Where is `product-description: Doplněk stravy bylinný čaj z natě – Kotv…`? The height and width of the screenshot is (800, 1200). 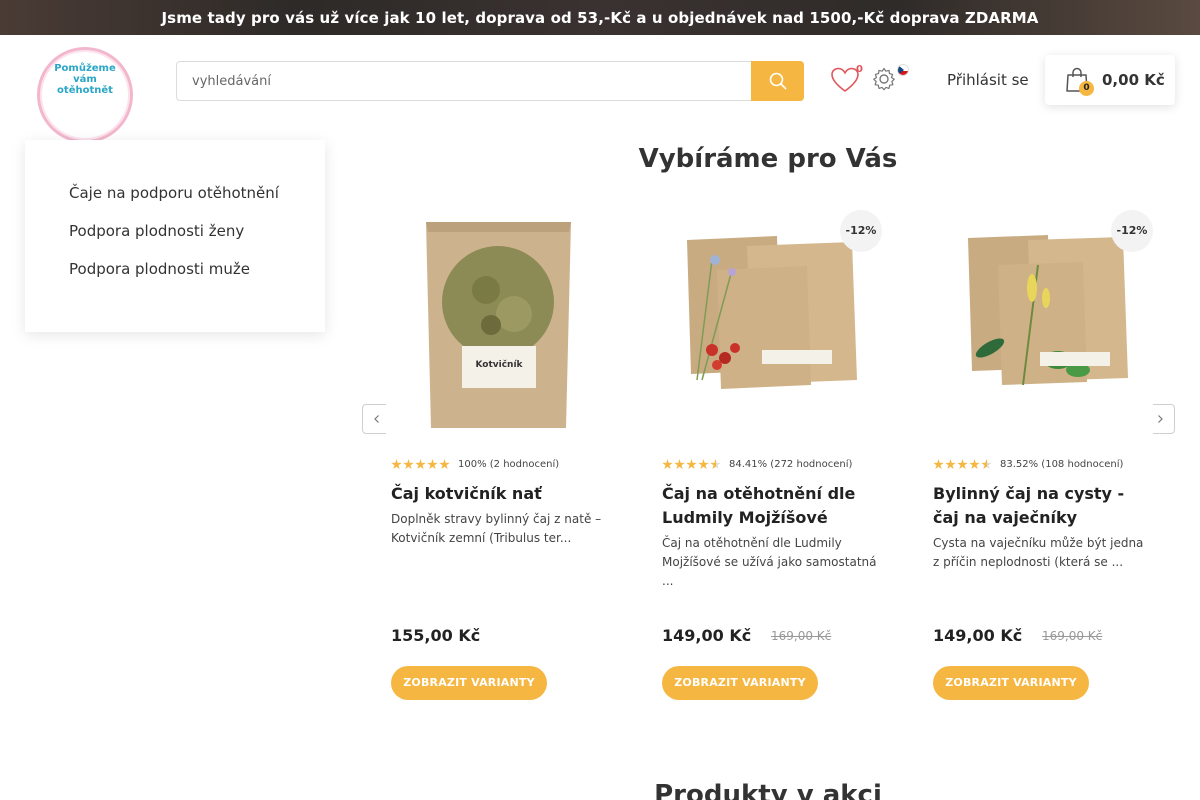
product-description: Doplněk stravy bylinný čaj z natě – Kotv… is located at coordinates (496, 528).